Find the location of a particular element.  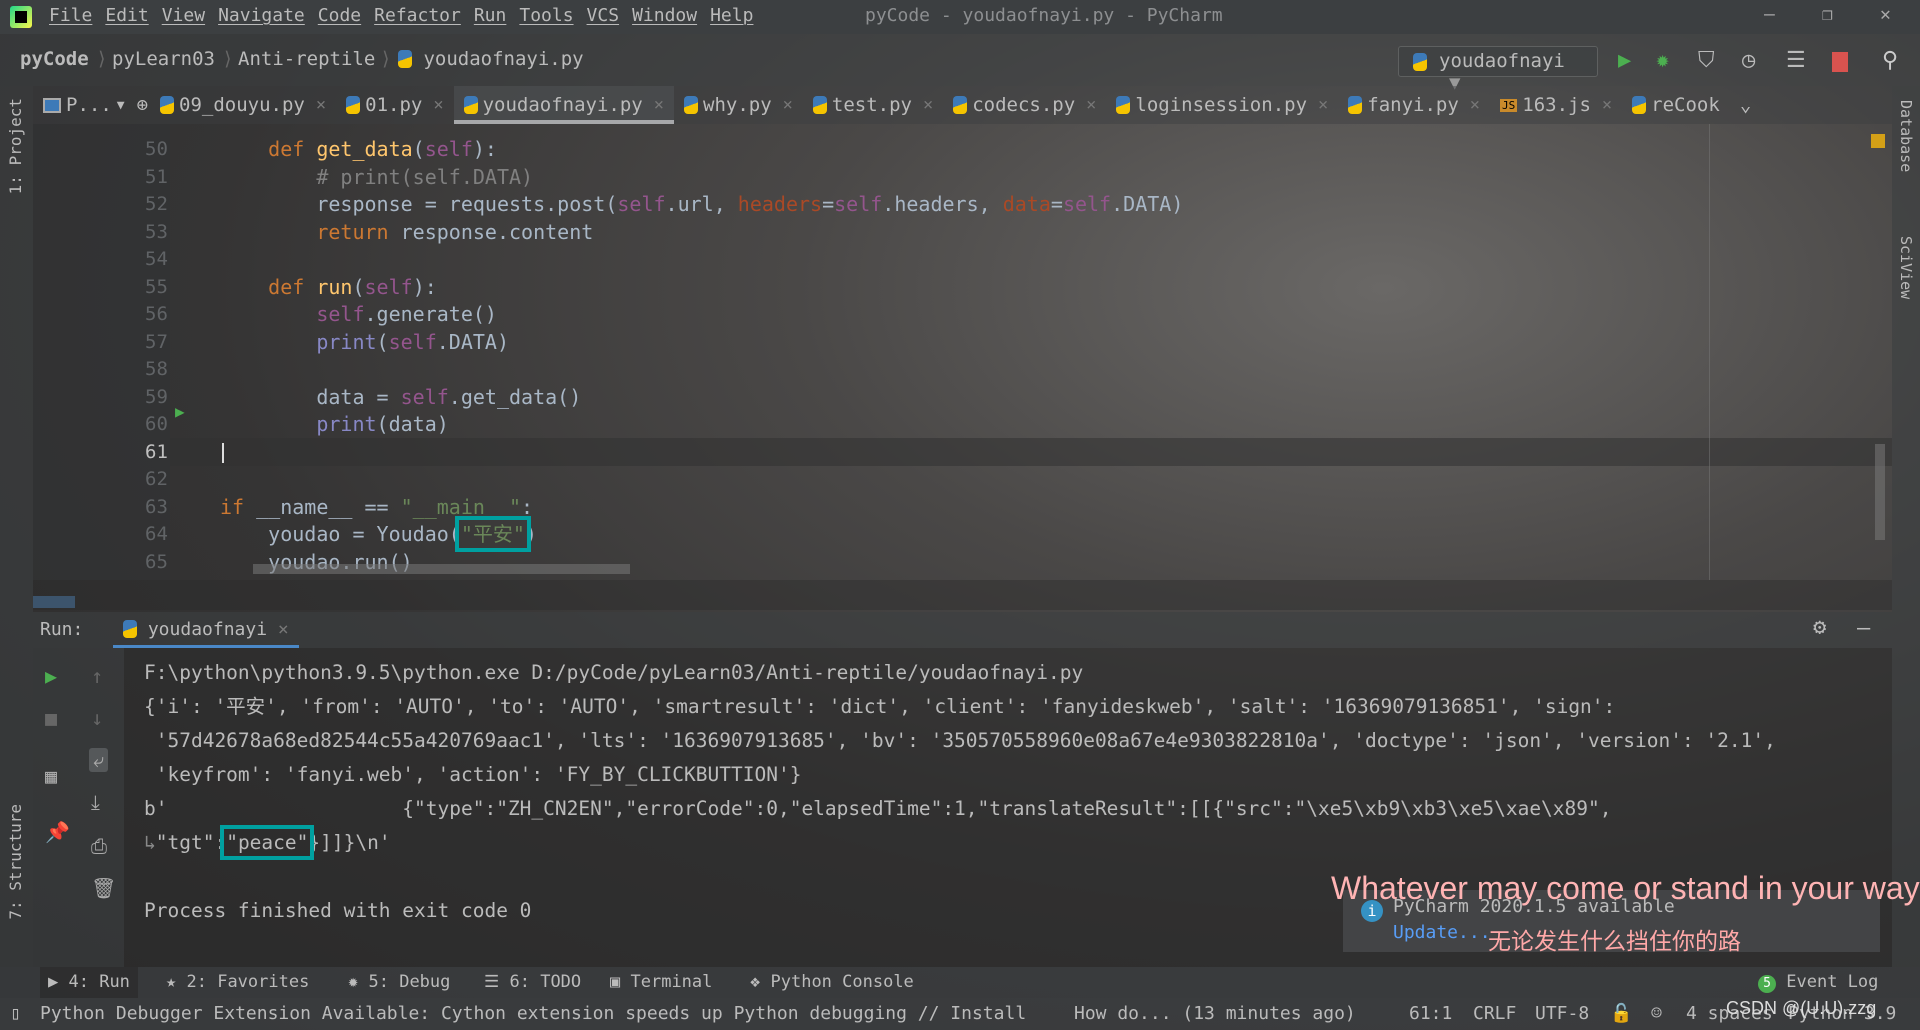

search-icon: ⚲ is located at coordinates (1890, 60).